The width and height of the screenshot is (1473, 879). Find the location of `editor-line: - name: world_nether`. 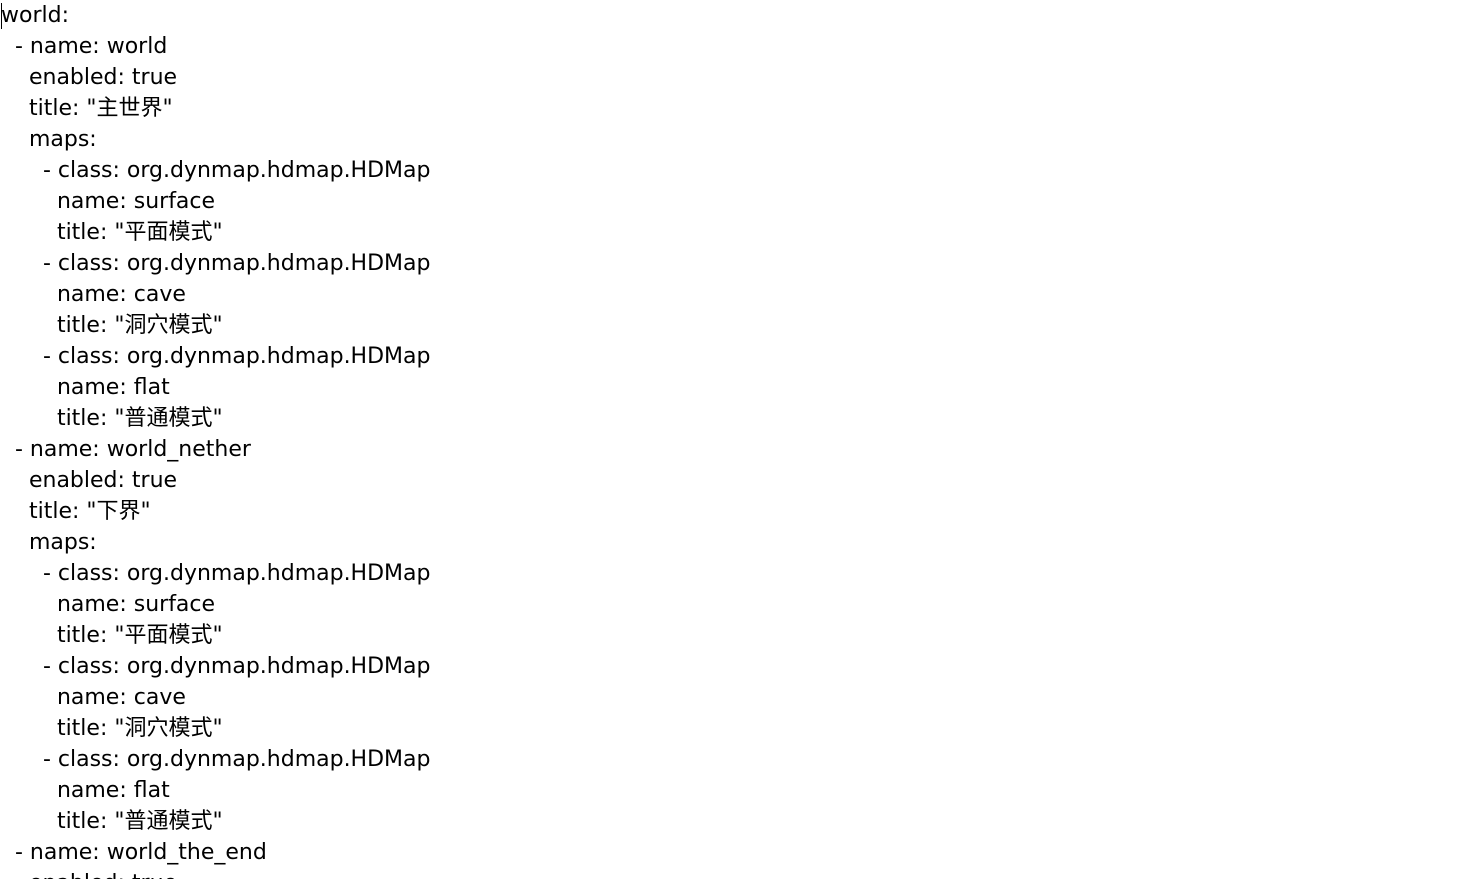

editor-line: - name: world_nether is located at coordinates (215, 449).